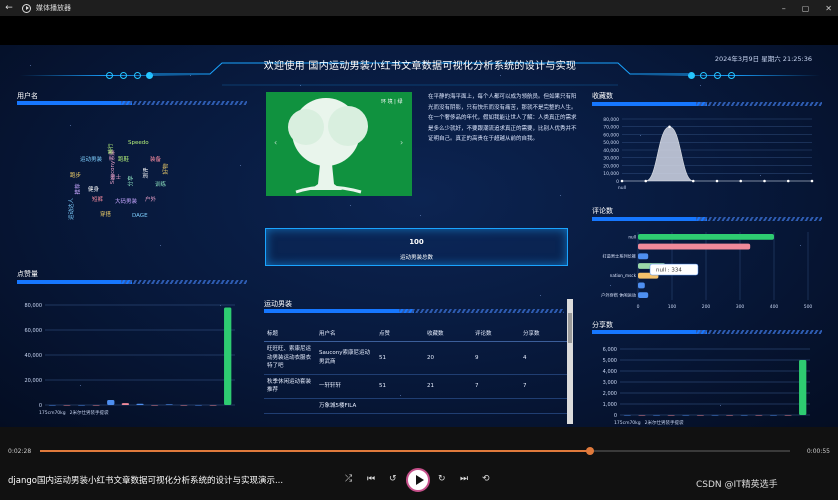  What do you see at coordinates (9, 8) in the screenshot?
I see `back-arrow-icon: ←` at bounding box center [9, 8].